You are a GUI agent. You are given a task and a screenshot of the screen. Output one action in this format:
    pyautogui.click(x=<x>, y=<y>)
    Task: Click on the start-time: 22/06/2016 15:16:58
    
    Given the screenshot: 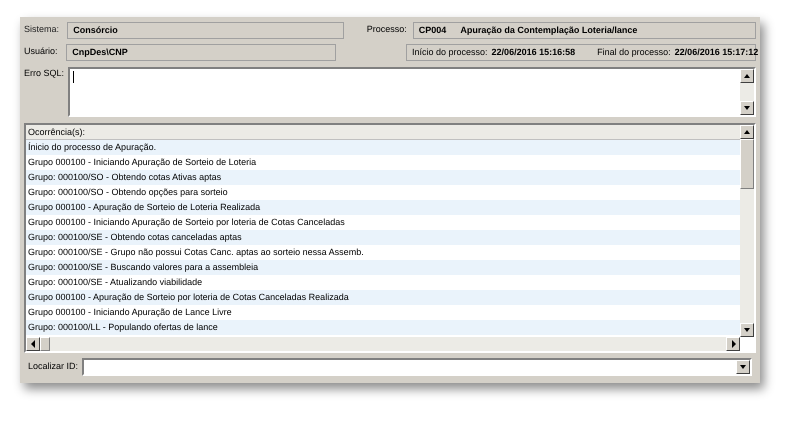 What is the action you would take?
    pyautogui.click(x=534, y=52)
    